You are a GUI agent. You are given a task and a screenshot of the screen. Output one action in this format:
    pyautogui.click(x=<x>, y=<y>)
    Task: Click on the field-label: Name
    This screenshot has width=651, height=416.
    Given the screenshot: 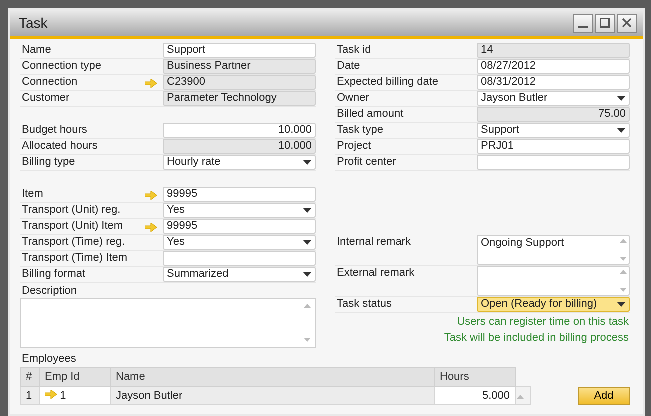 What is the action you would take?
    pyautogui.click(x=37, y=50)
    